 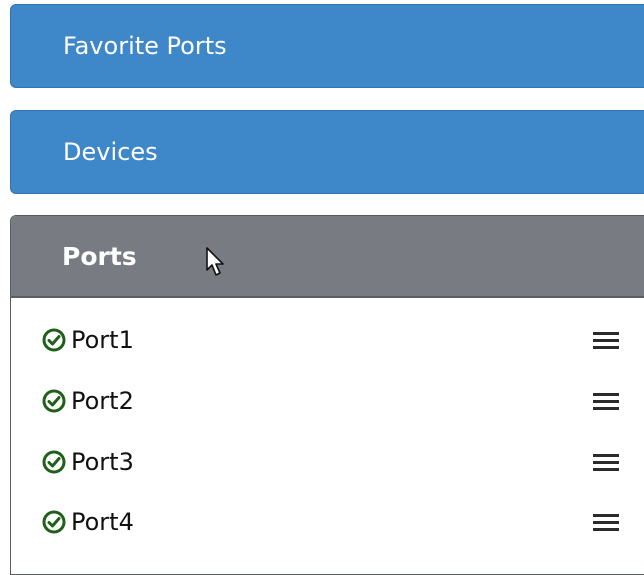 What do you see at coordinates (215, 261) in the screenshot?
I see `mouse-cursor-icon` at bounding box center [215, 261].